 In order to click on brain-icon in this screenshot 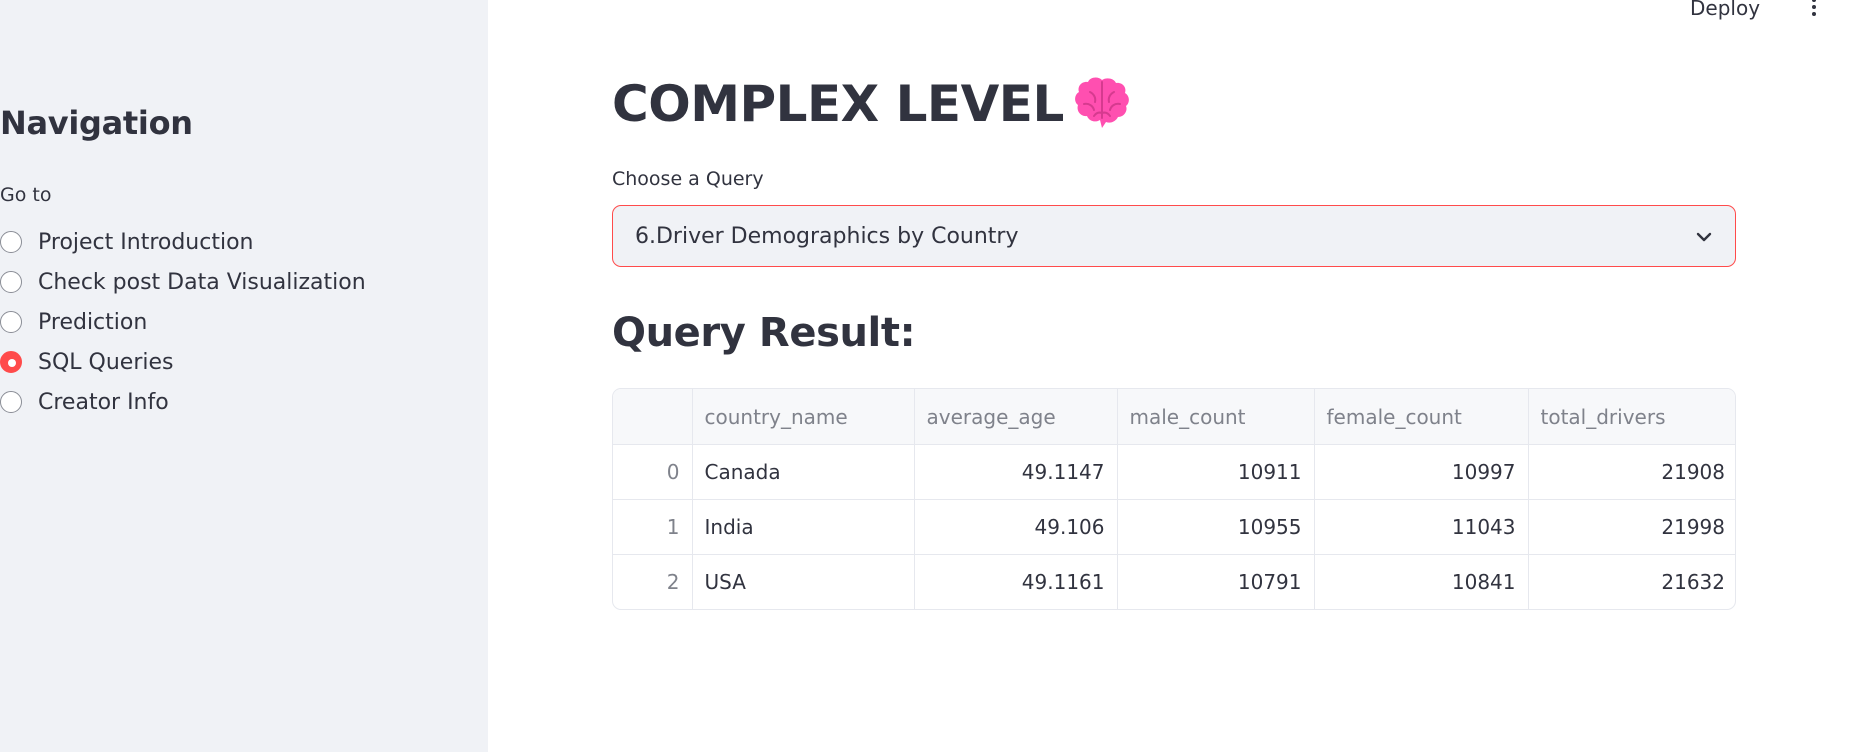, I will do `click(1101, 102)`.